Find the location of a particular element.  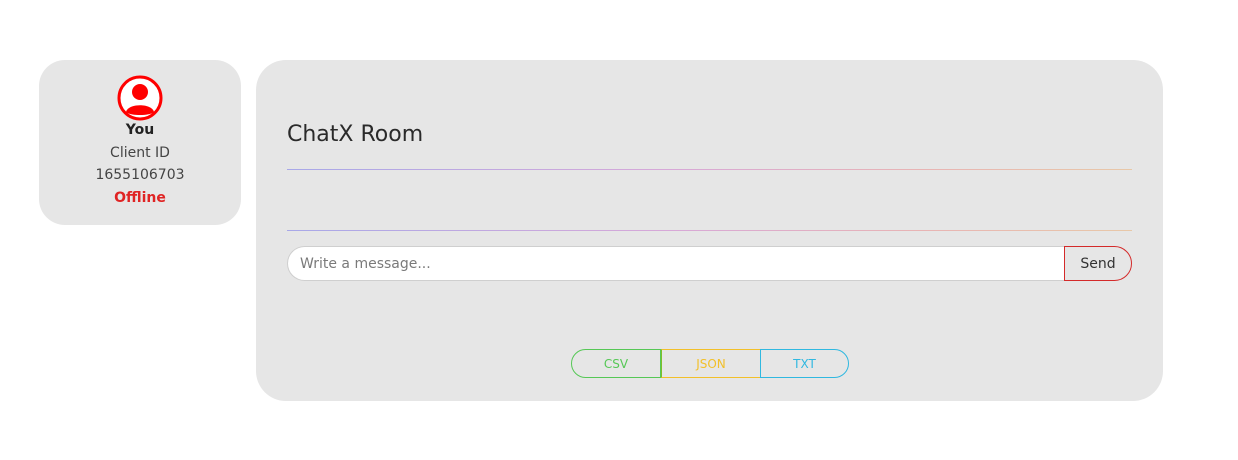

client-id-value: 1655106703 is located at coordinates (140, 175).